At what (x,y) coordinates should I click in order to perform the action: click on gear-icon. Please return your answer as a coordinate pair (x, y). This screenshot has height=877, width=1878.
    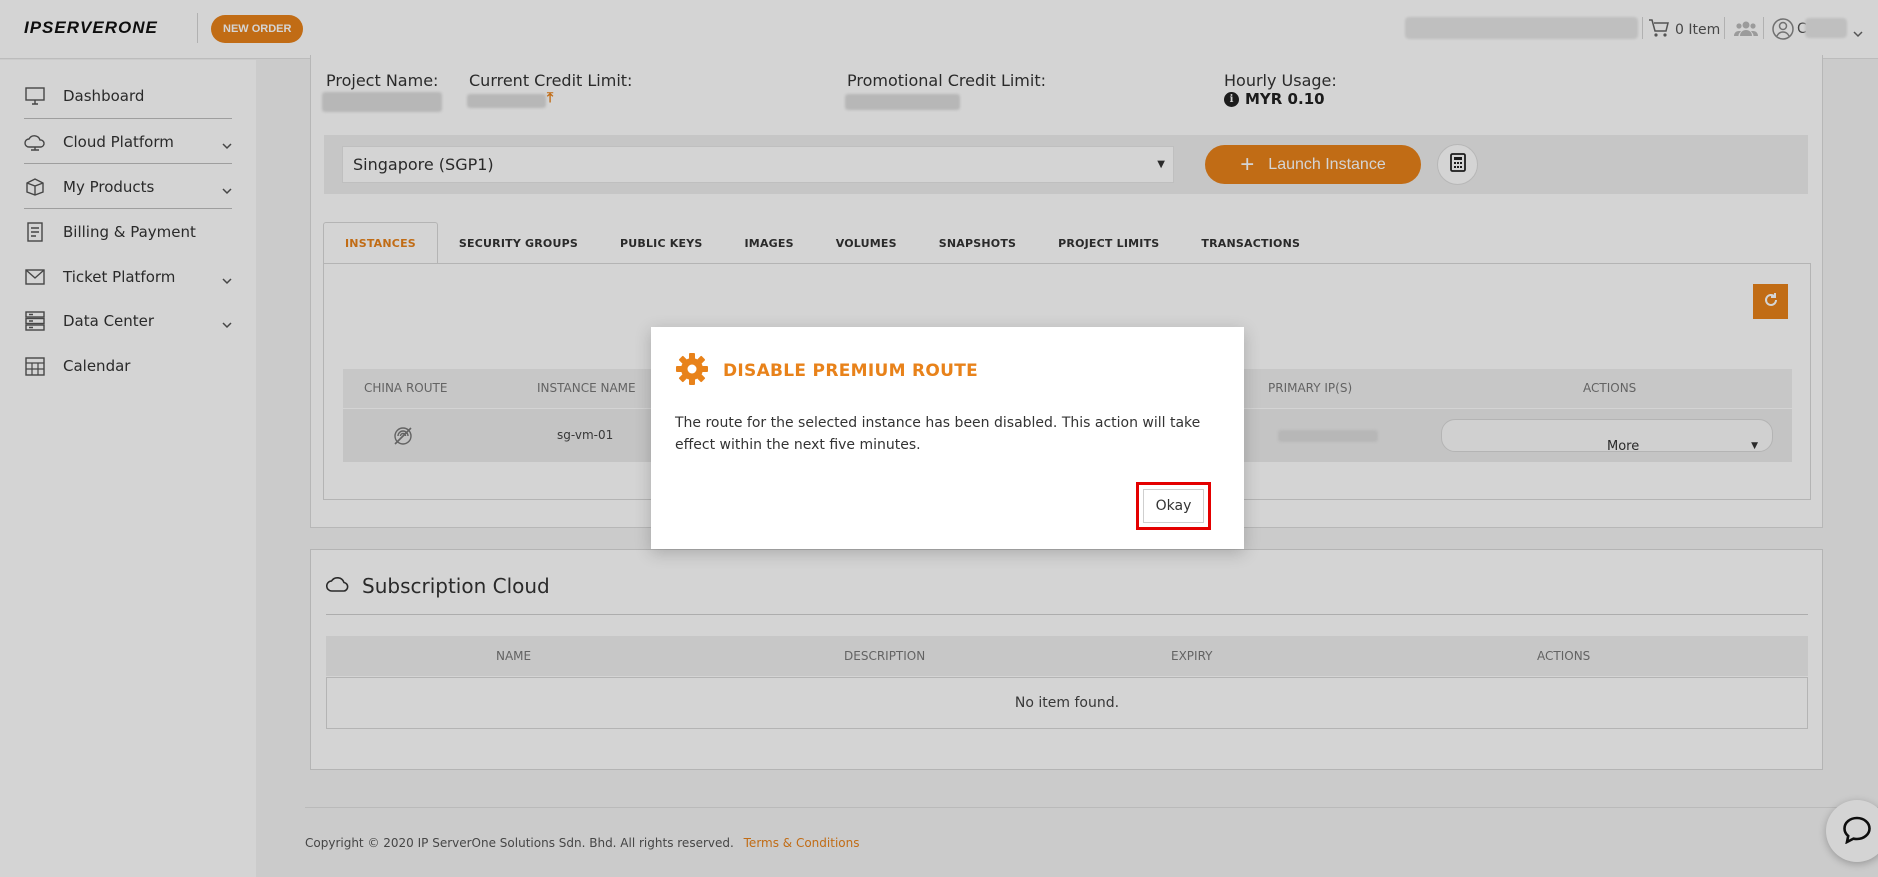
    Looking at the image, I should click on (692, 371).